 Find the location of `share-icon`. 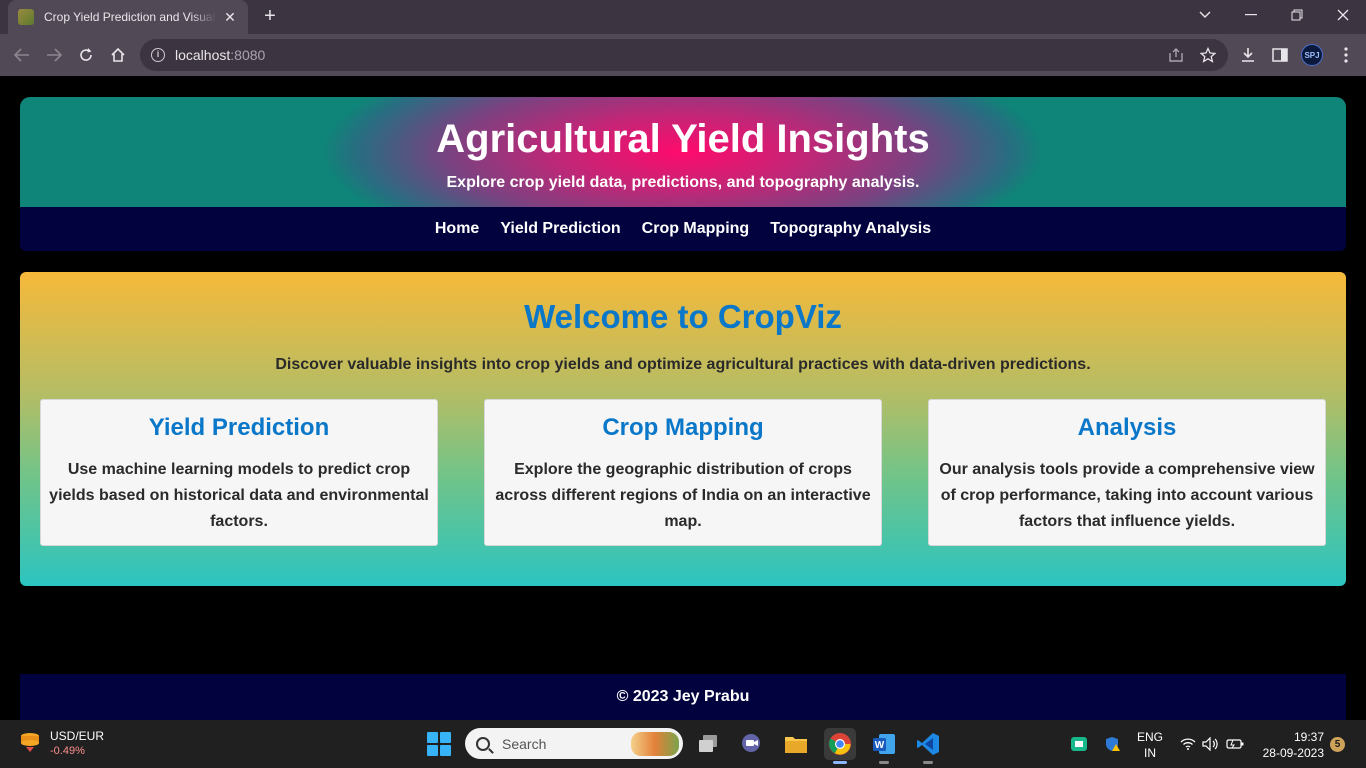

share-icon is located at coordinates (1176, 55).